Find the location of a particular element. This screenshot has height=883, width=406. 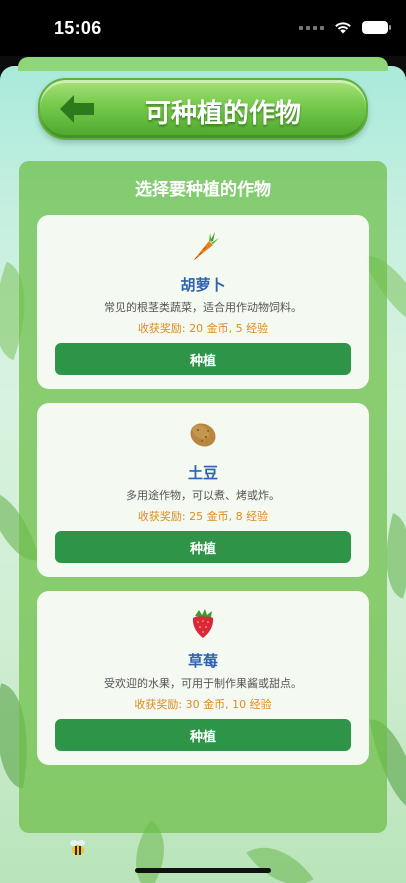

potato-icon is located at coordinates (203, 435).